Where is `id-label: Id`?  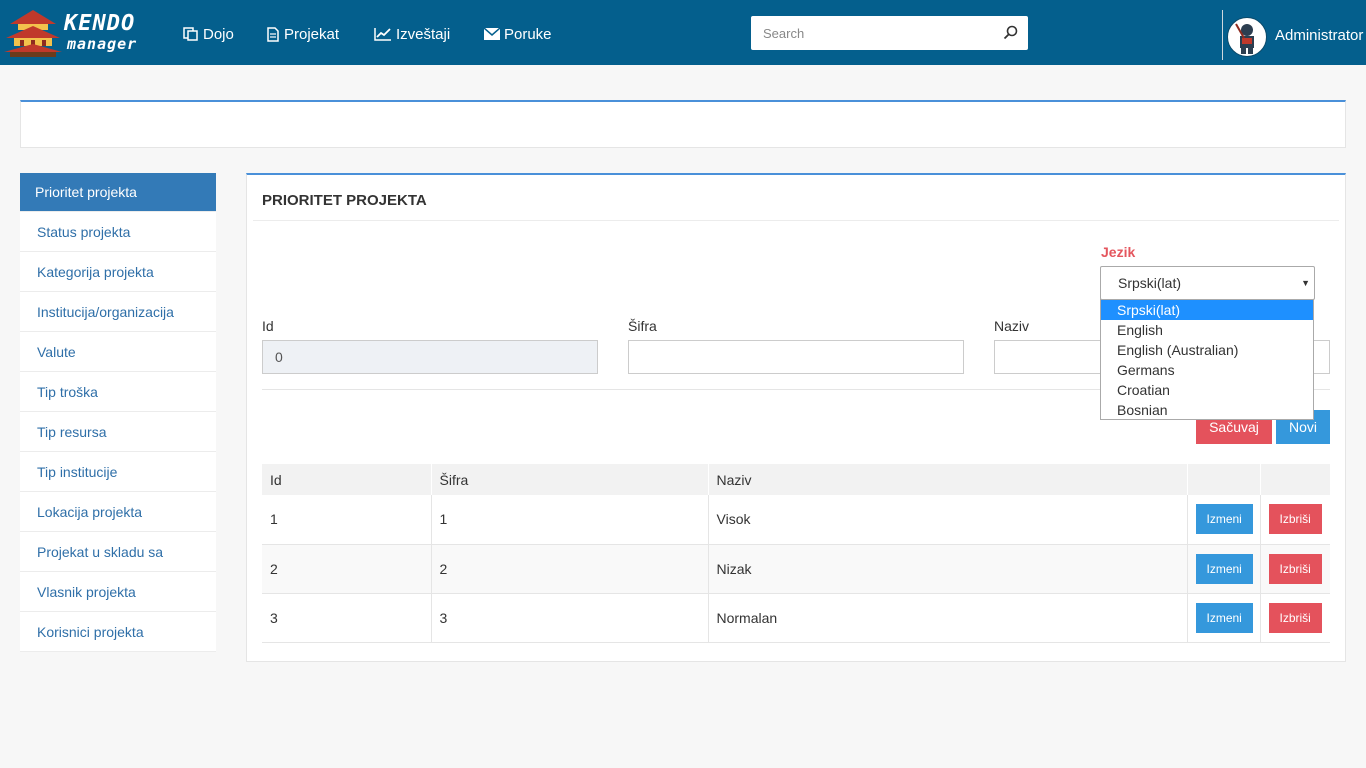
id-label: Id is located at coordinates (268, 326).